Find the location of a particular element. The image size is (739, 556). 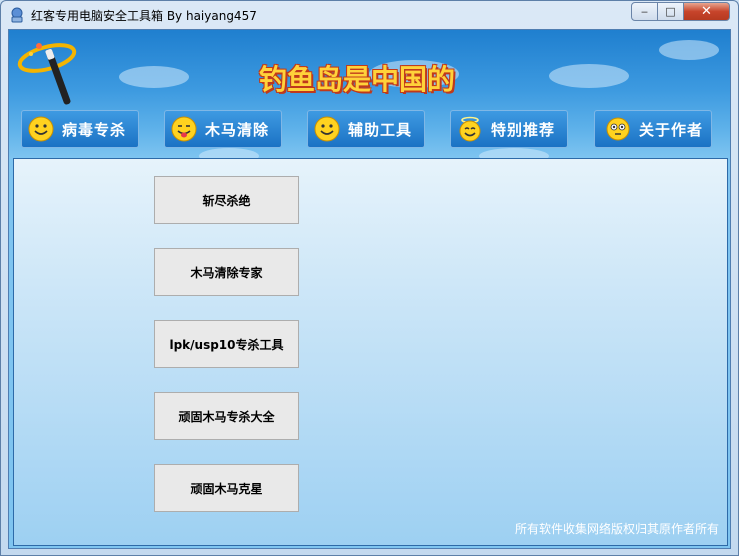

nav-button-special-recommend: 特别推荐 is located at coordinates (509, 129).